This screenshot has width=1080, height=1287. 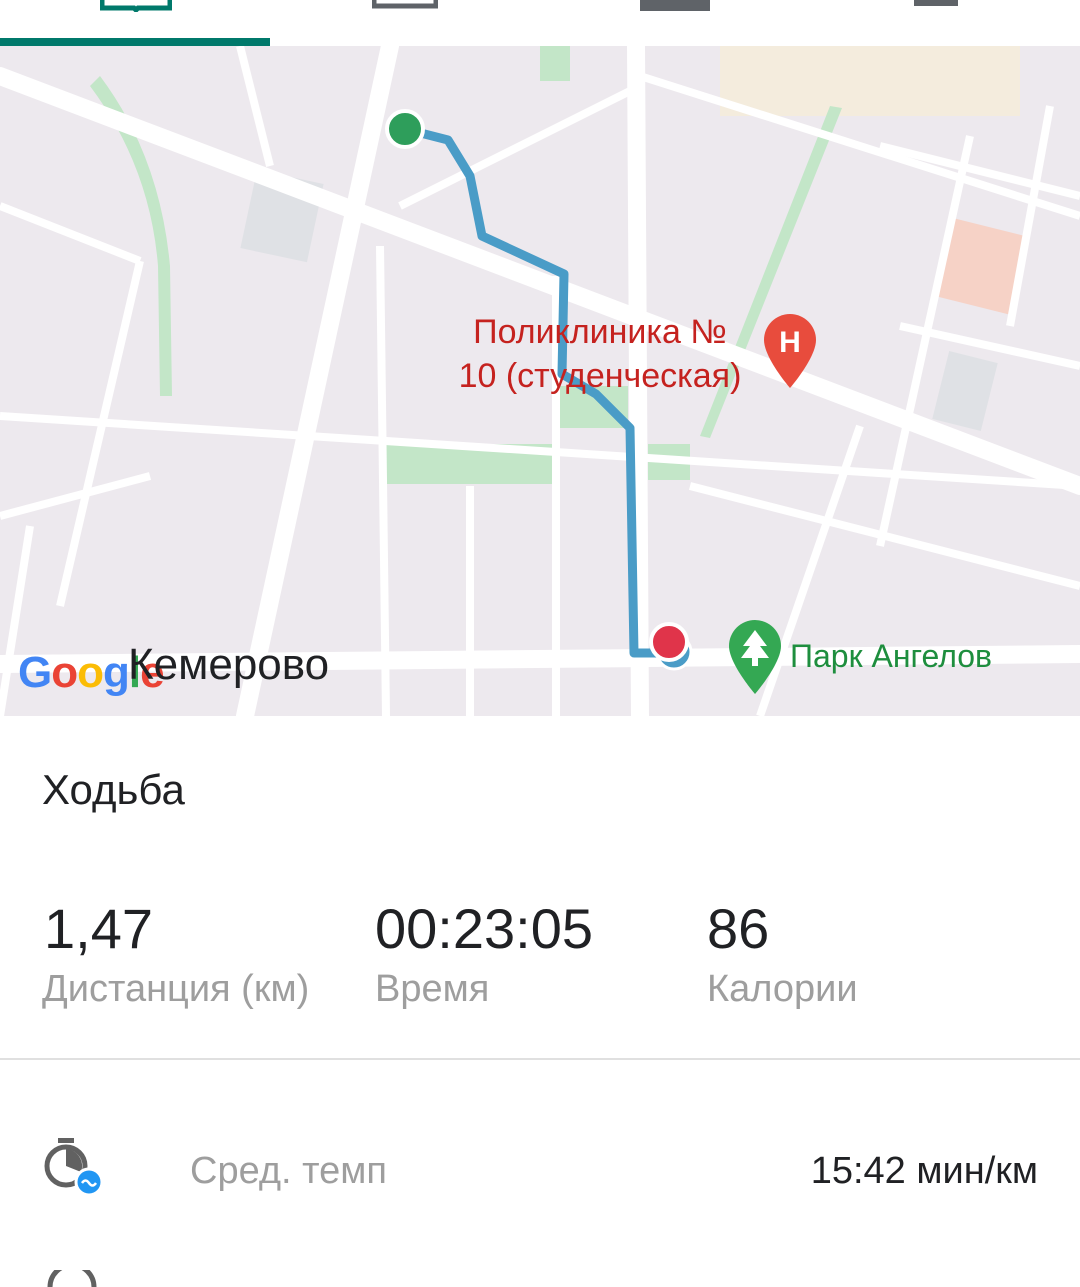 What do you see at coordinates (176, 989) in the screenshot?
I see `distance-label: Дистанция (км)` at bounding box center [176, 989].